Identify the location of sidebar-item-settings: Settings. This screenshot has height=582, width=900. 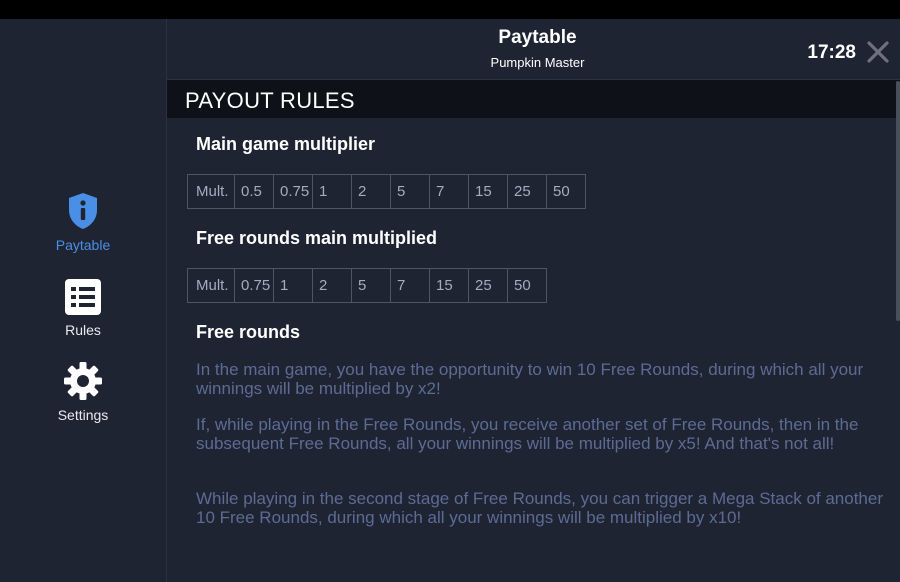
(83, 392).